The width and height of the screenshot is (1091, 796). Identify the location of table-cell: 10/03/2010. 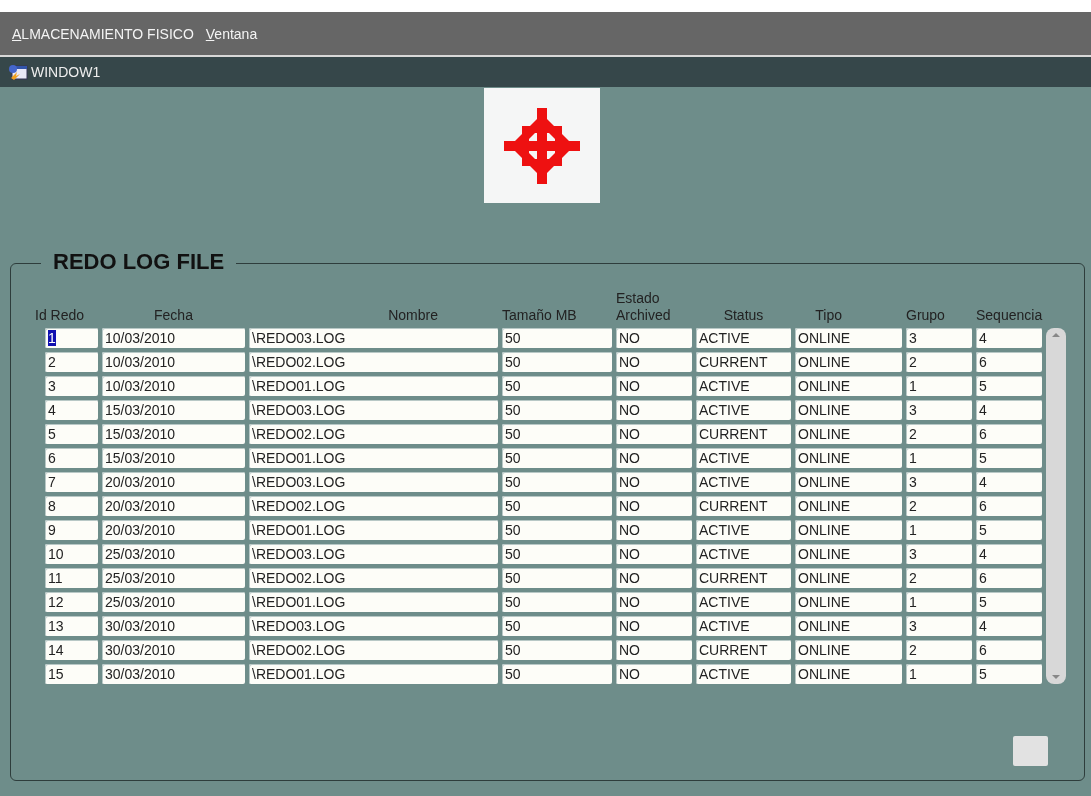
(173, 386).